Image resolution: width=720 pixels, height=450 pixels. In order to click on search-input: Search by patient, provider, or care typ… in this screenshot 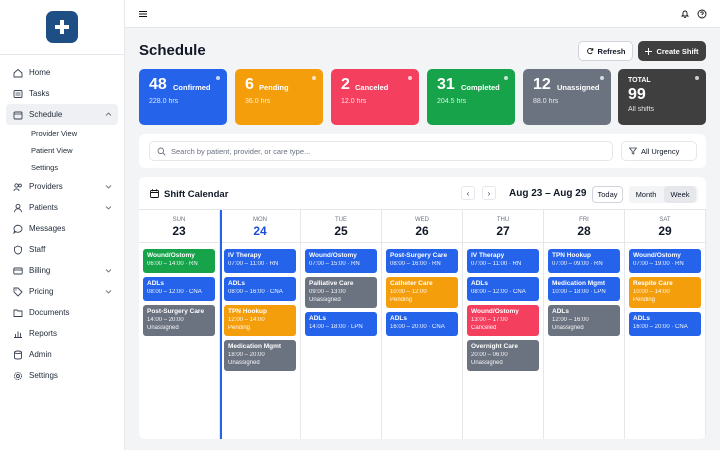, I will do `click(381, 151)`.